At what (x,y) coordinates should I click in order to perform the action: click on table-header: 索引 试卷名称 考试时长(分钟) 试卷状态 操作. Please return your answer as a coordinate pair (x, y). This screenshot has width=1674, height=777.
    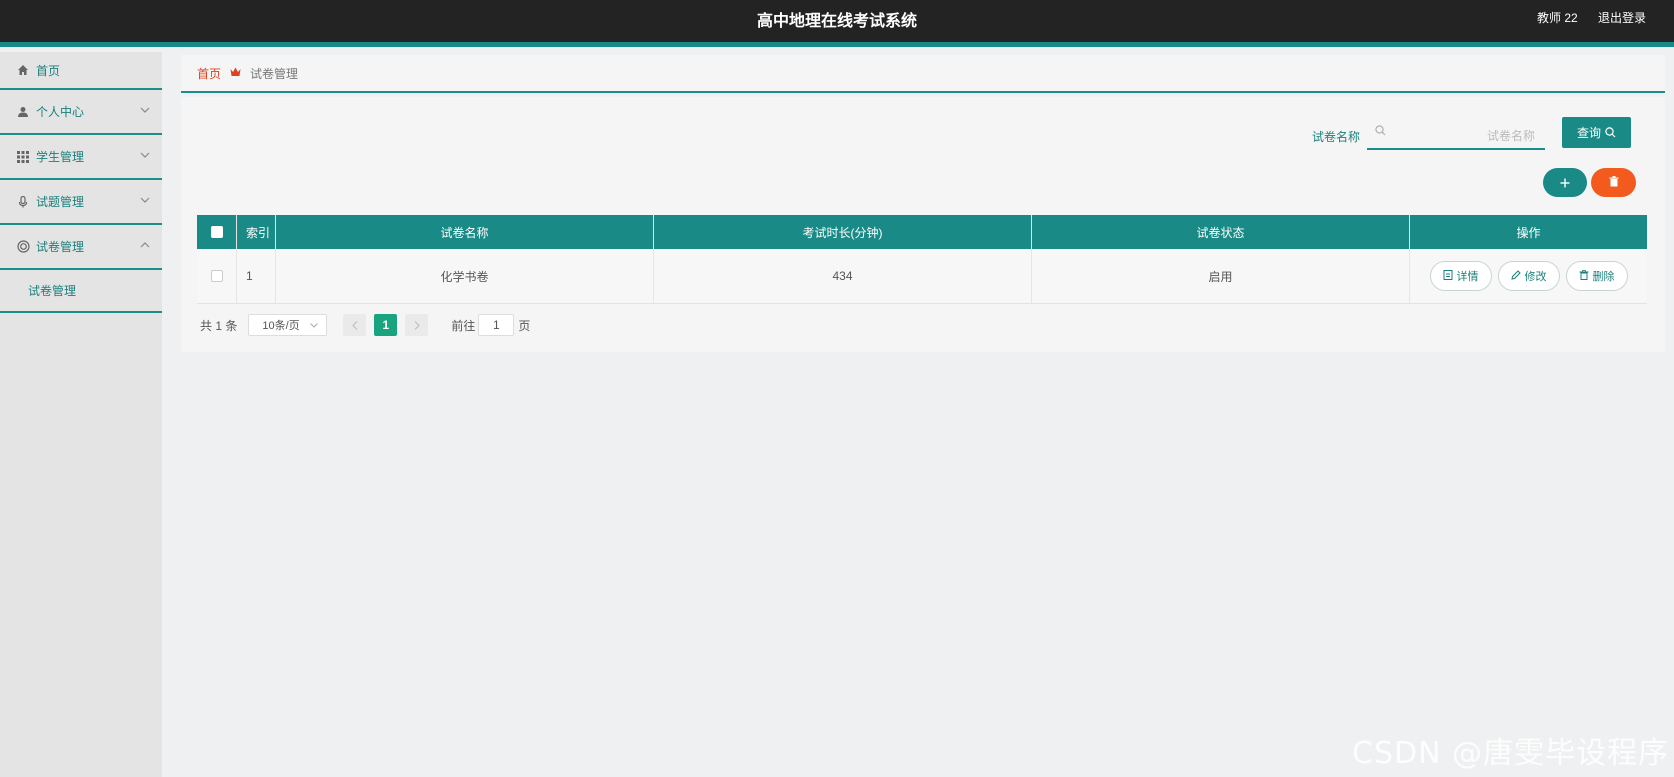
    Looking at the image, I should click on (922, 232).